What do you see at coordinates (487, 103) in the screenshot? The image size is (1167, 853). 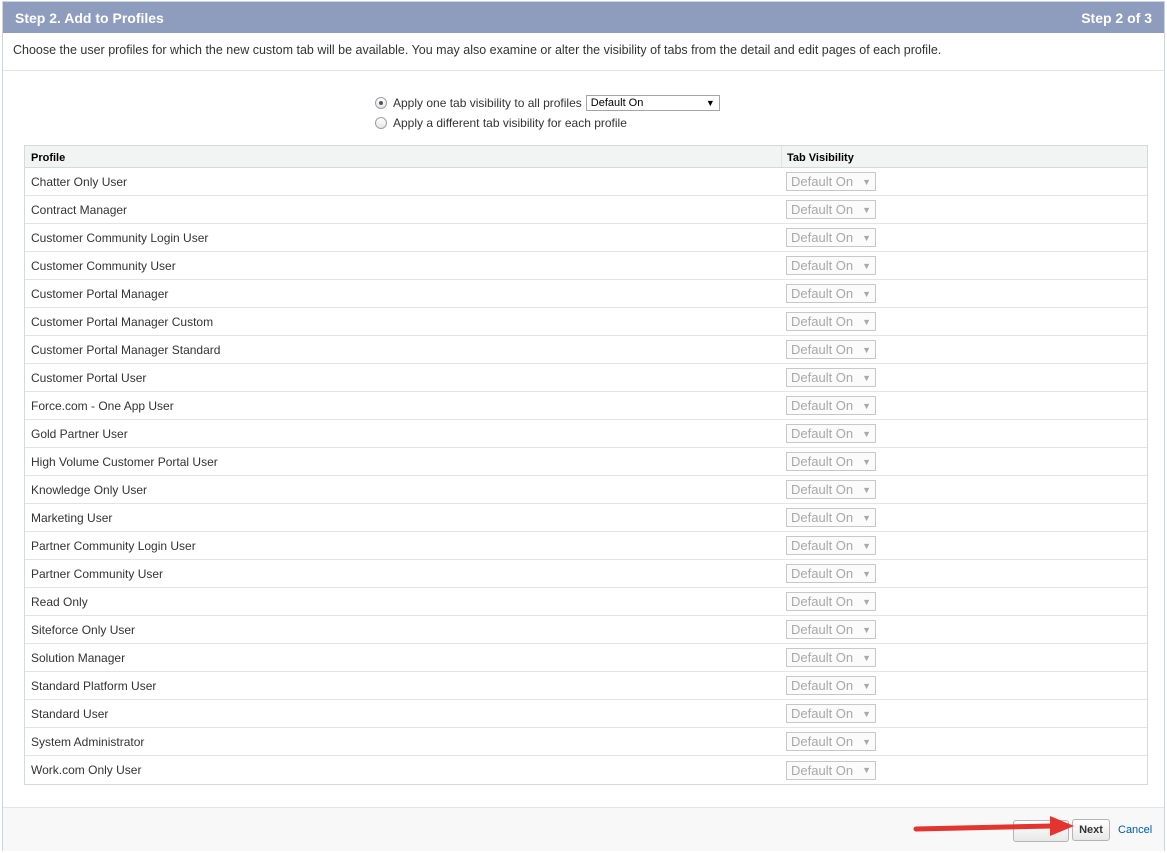 I see `apply-all-label: Apply one tab visibility to all profiles` at bounding box center [487, 103].